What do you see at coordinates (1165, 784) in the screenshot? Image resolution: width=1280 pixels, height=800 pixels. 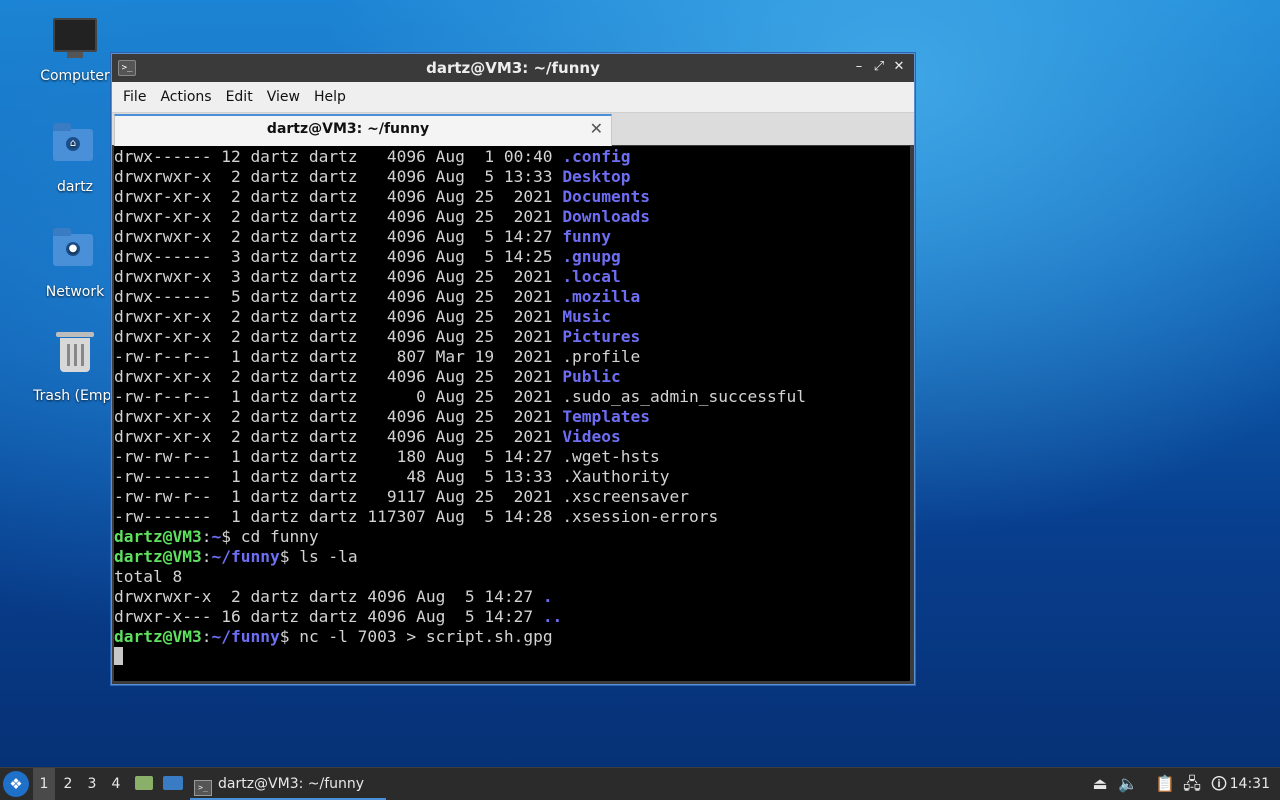 I see `clipboard-icon: 📋` at bounding box center [1165, 784].